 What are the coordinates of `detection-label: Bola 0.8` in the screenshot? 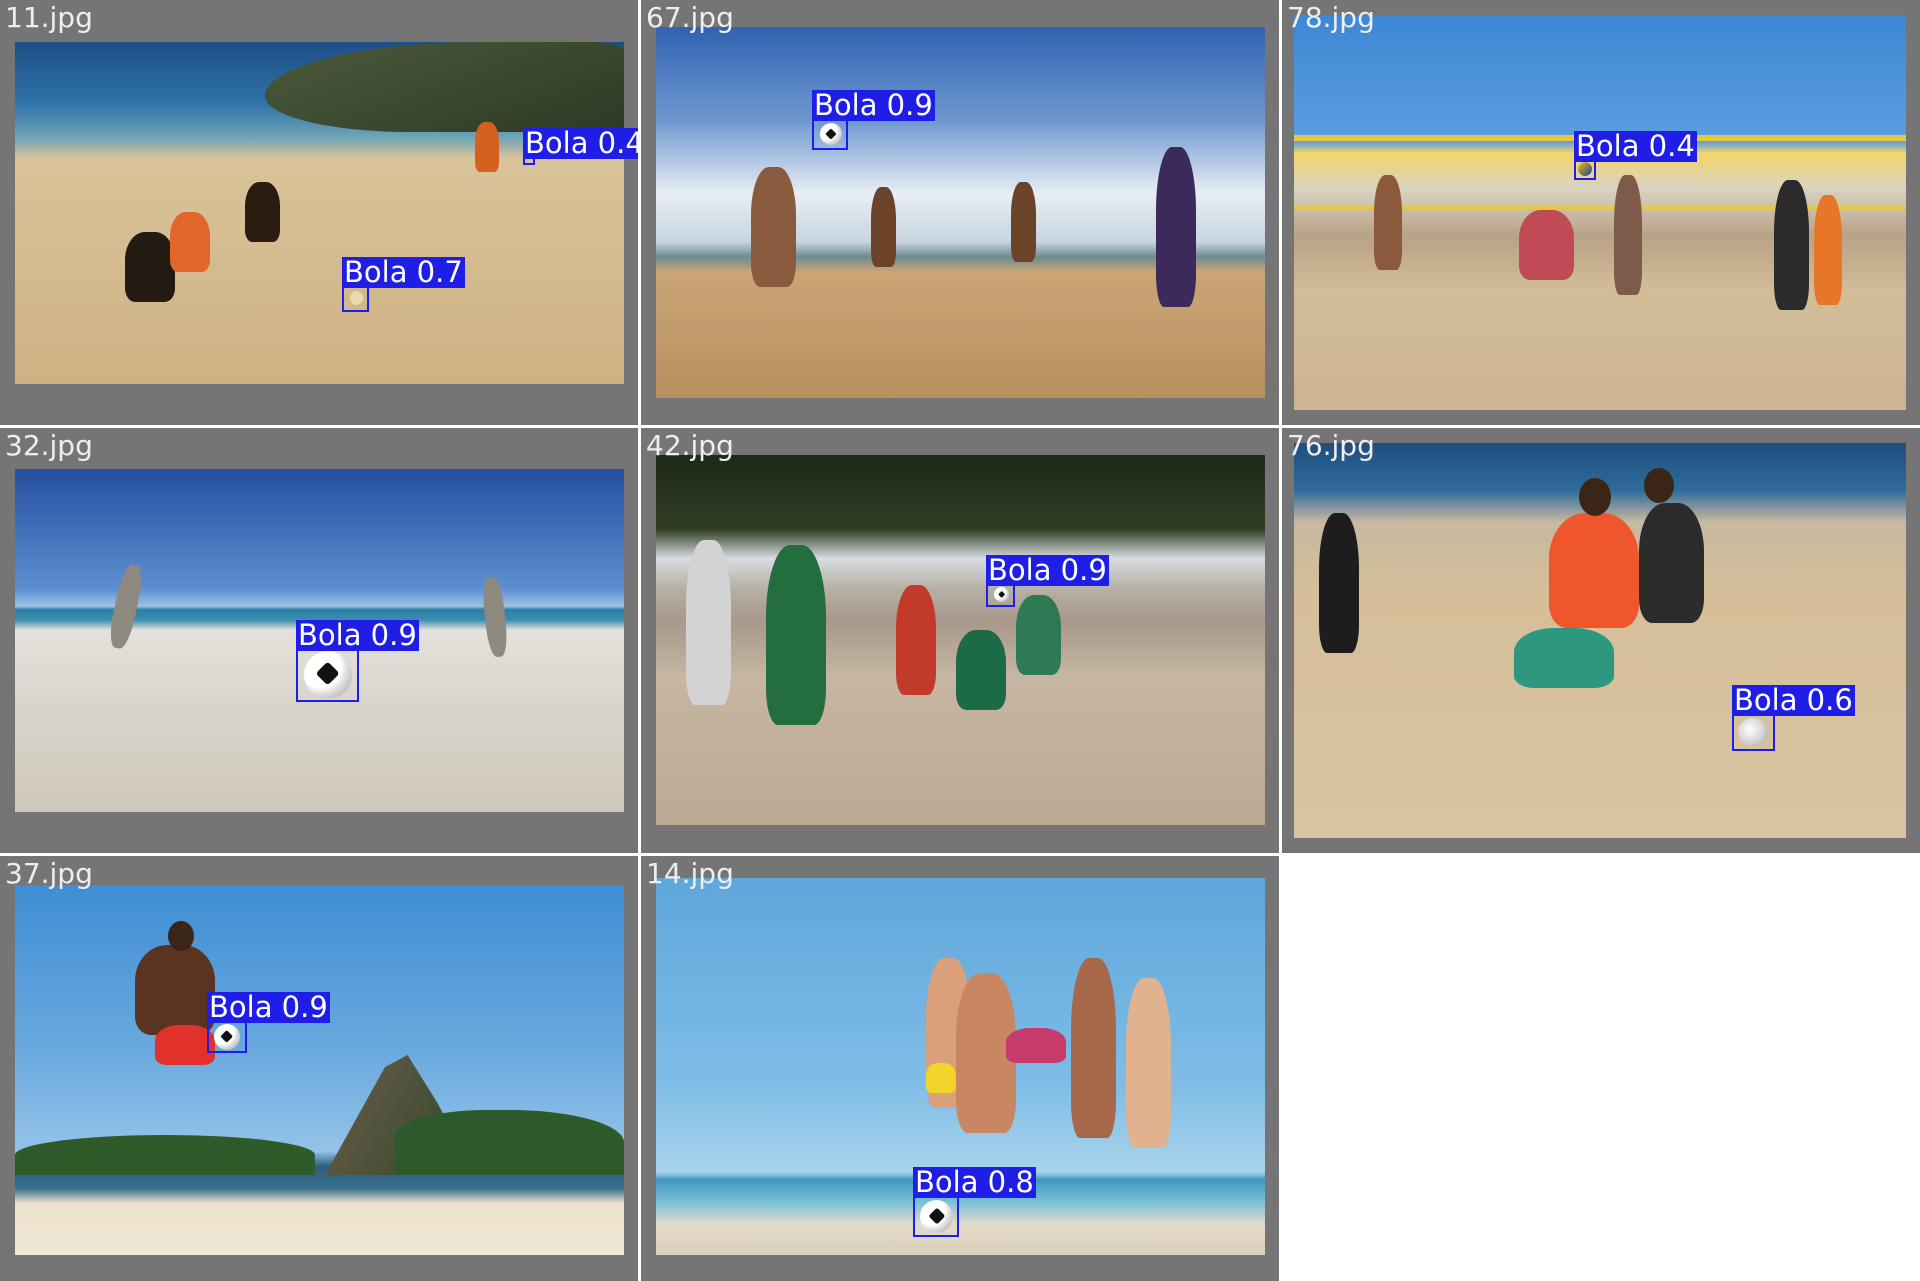 It's located at (974, 1182).